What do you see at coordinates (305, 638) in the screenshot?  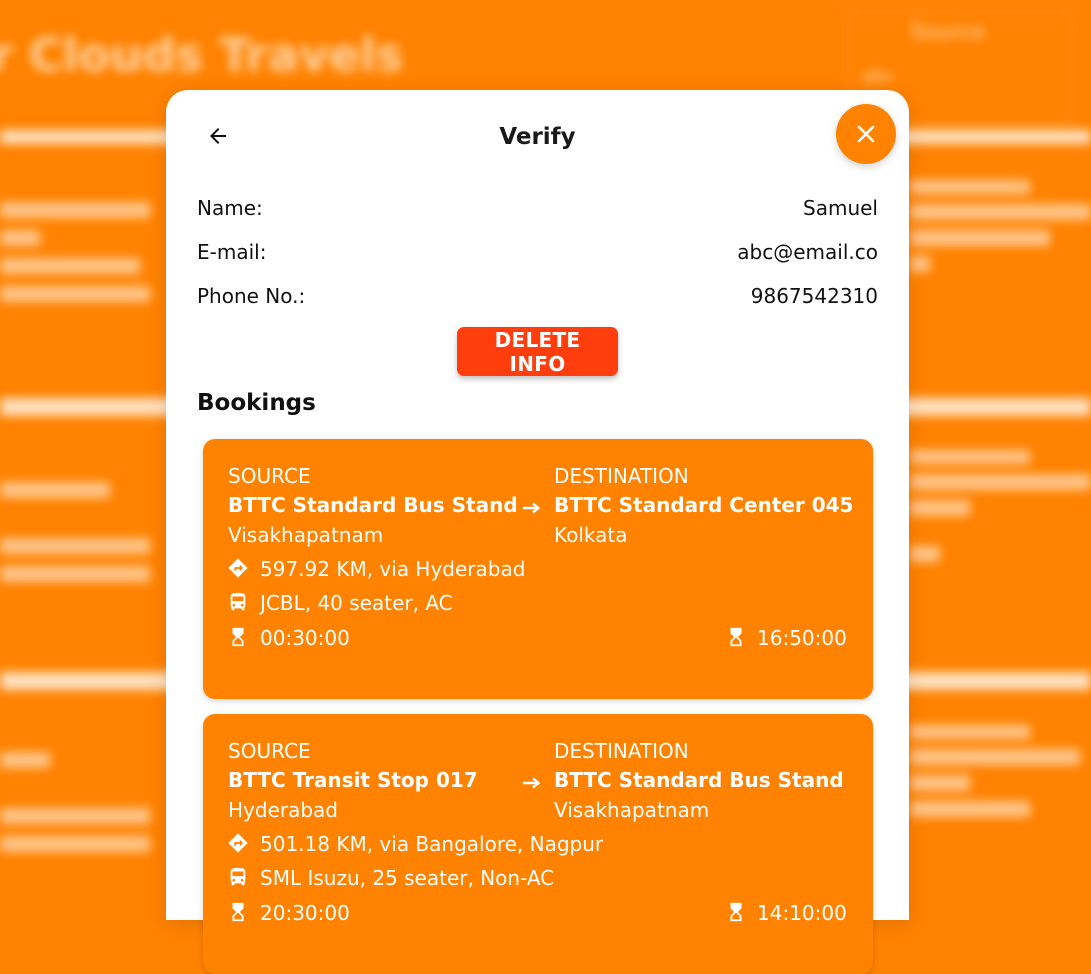 I see `departure-time: 00:30:00` at bounding box center [305, 638].